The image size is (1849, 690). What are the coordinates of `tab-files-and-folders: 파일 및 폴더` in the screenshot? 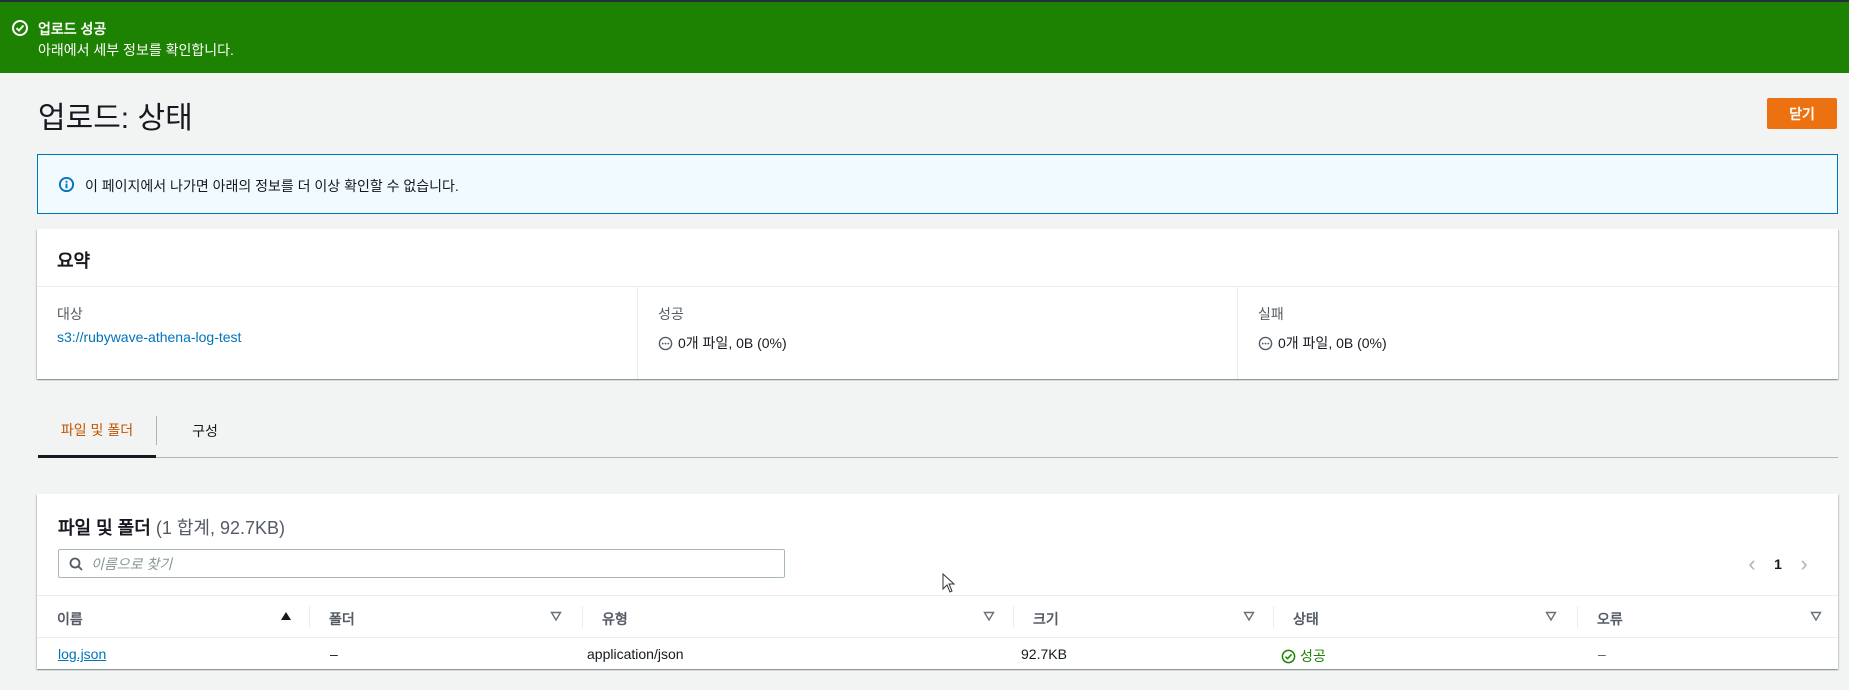 It's located at (97, 431).